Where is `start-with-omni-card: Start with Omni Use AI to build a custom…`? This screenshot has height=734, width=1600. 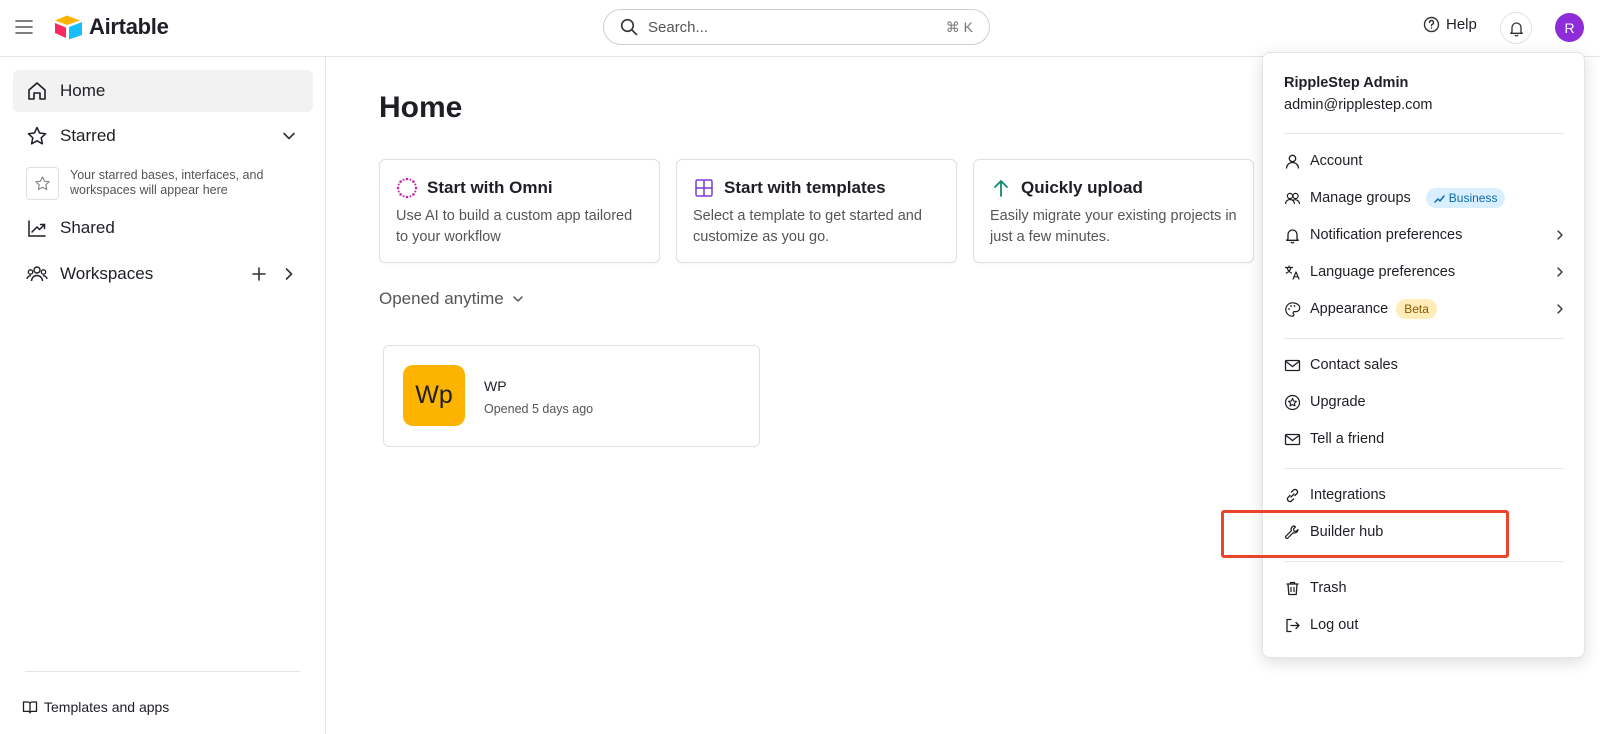 start-with-omni-card: Start with Omni Use AI to build a custom… is located at coordinates (519, 211).